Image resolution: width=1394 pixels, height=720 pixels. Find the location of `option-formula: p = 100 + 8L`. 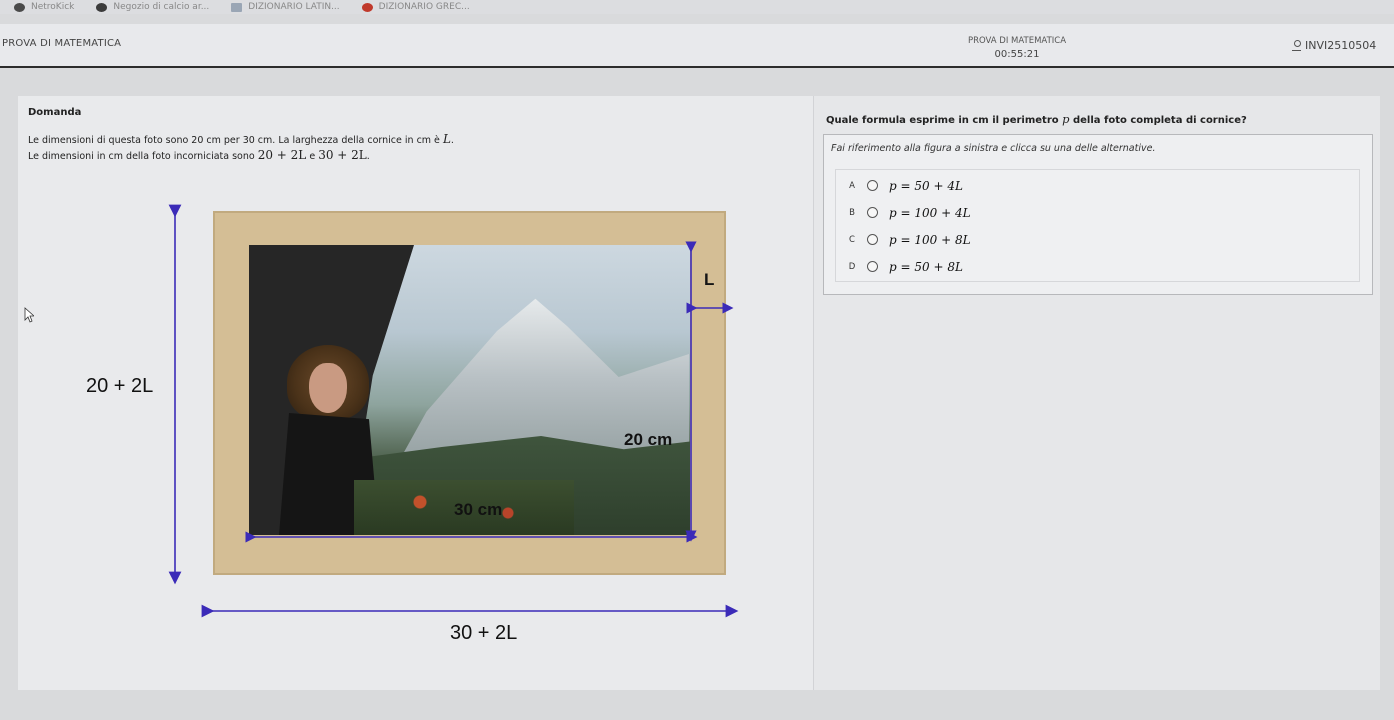

option-formula: p = 100 + 8L is located at coordinates (930, 239).